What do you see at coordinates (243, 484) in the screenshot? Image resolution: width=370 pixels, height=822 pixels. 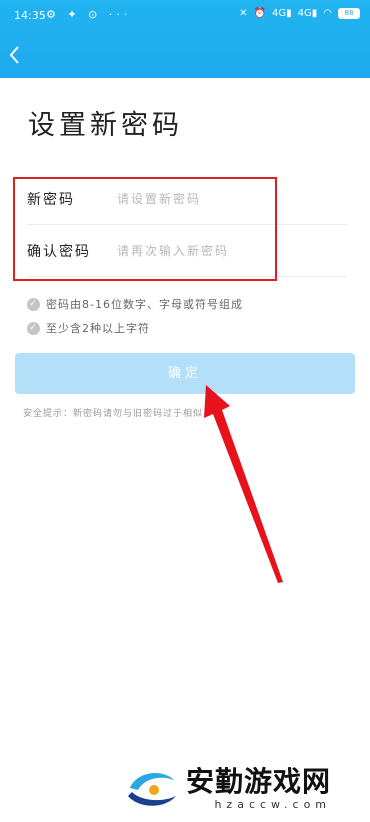 I see `annotation-arrow-icon` at bounding box center [243, 484].